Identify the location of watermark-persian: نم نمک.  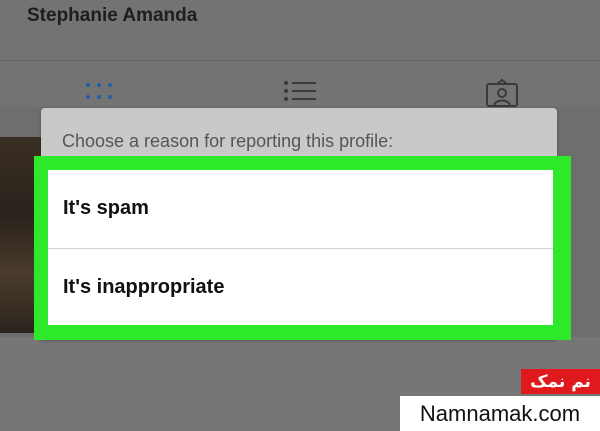
(560, 381).